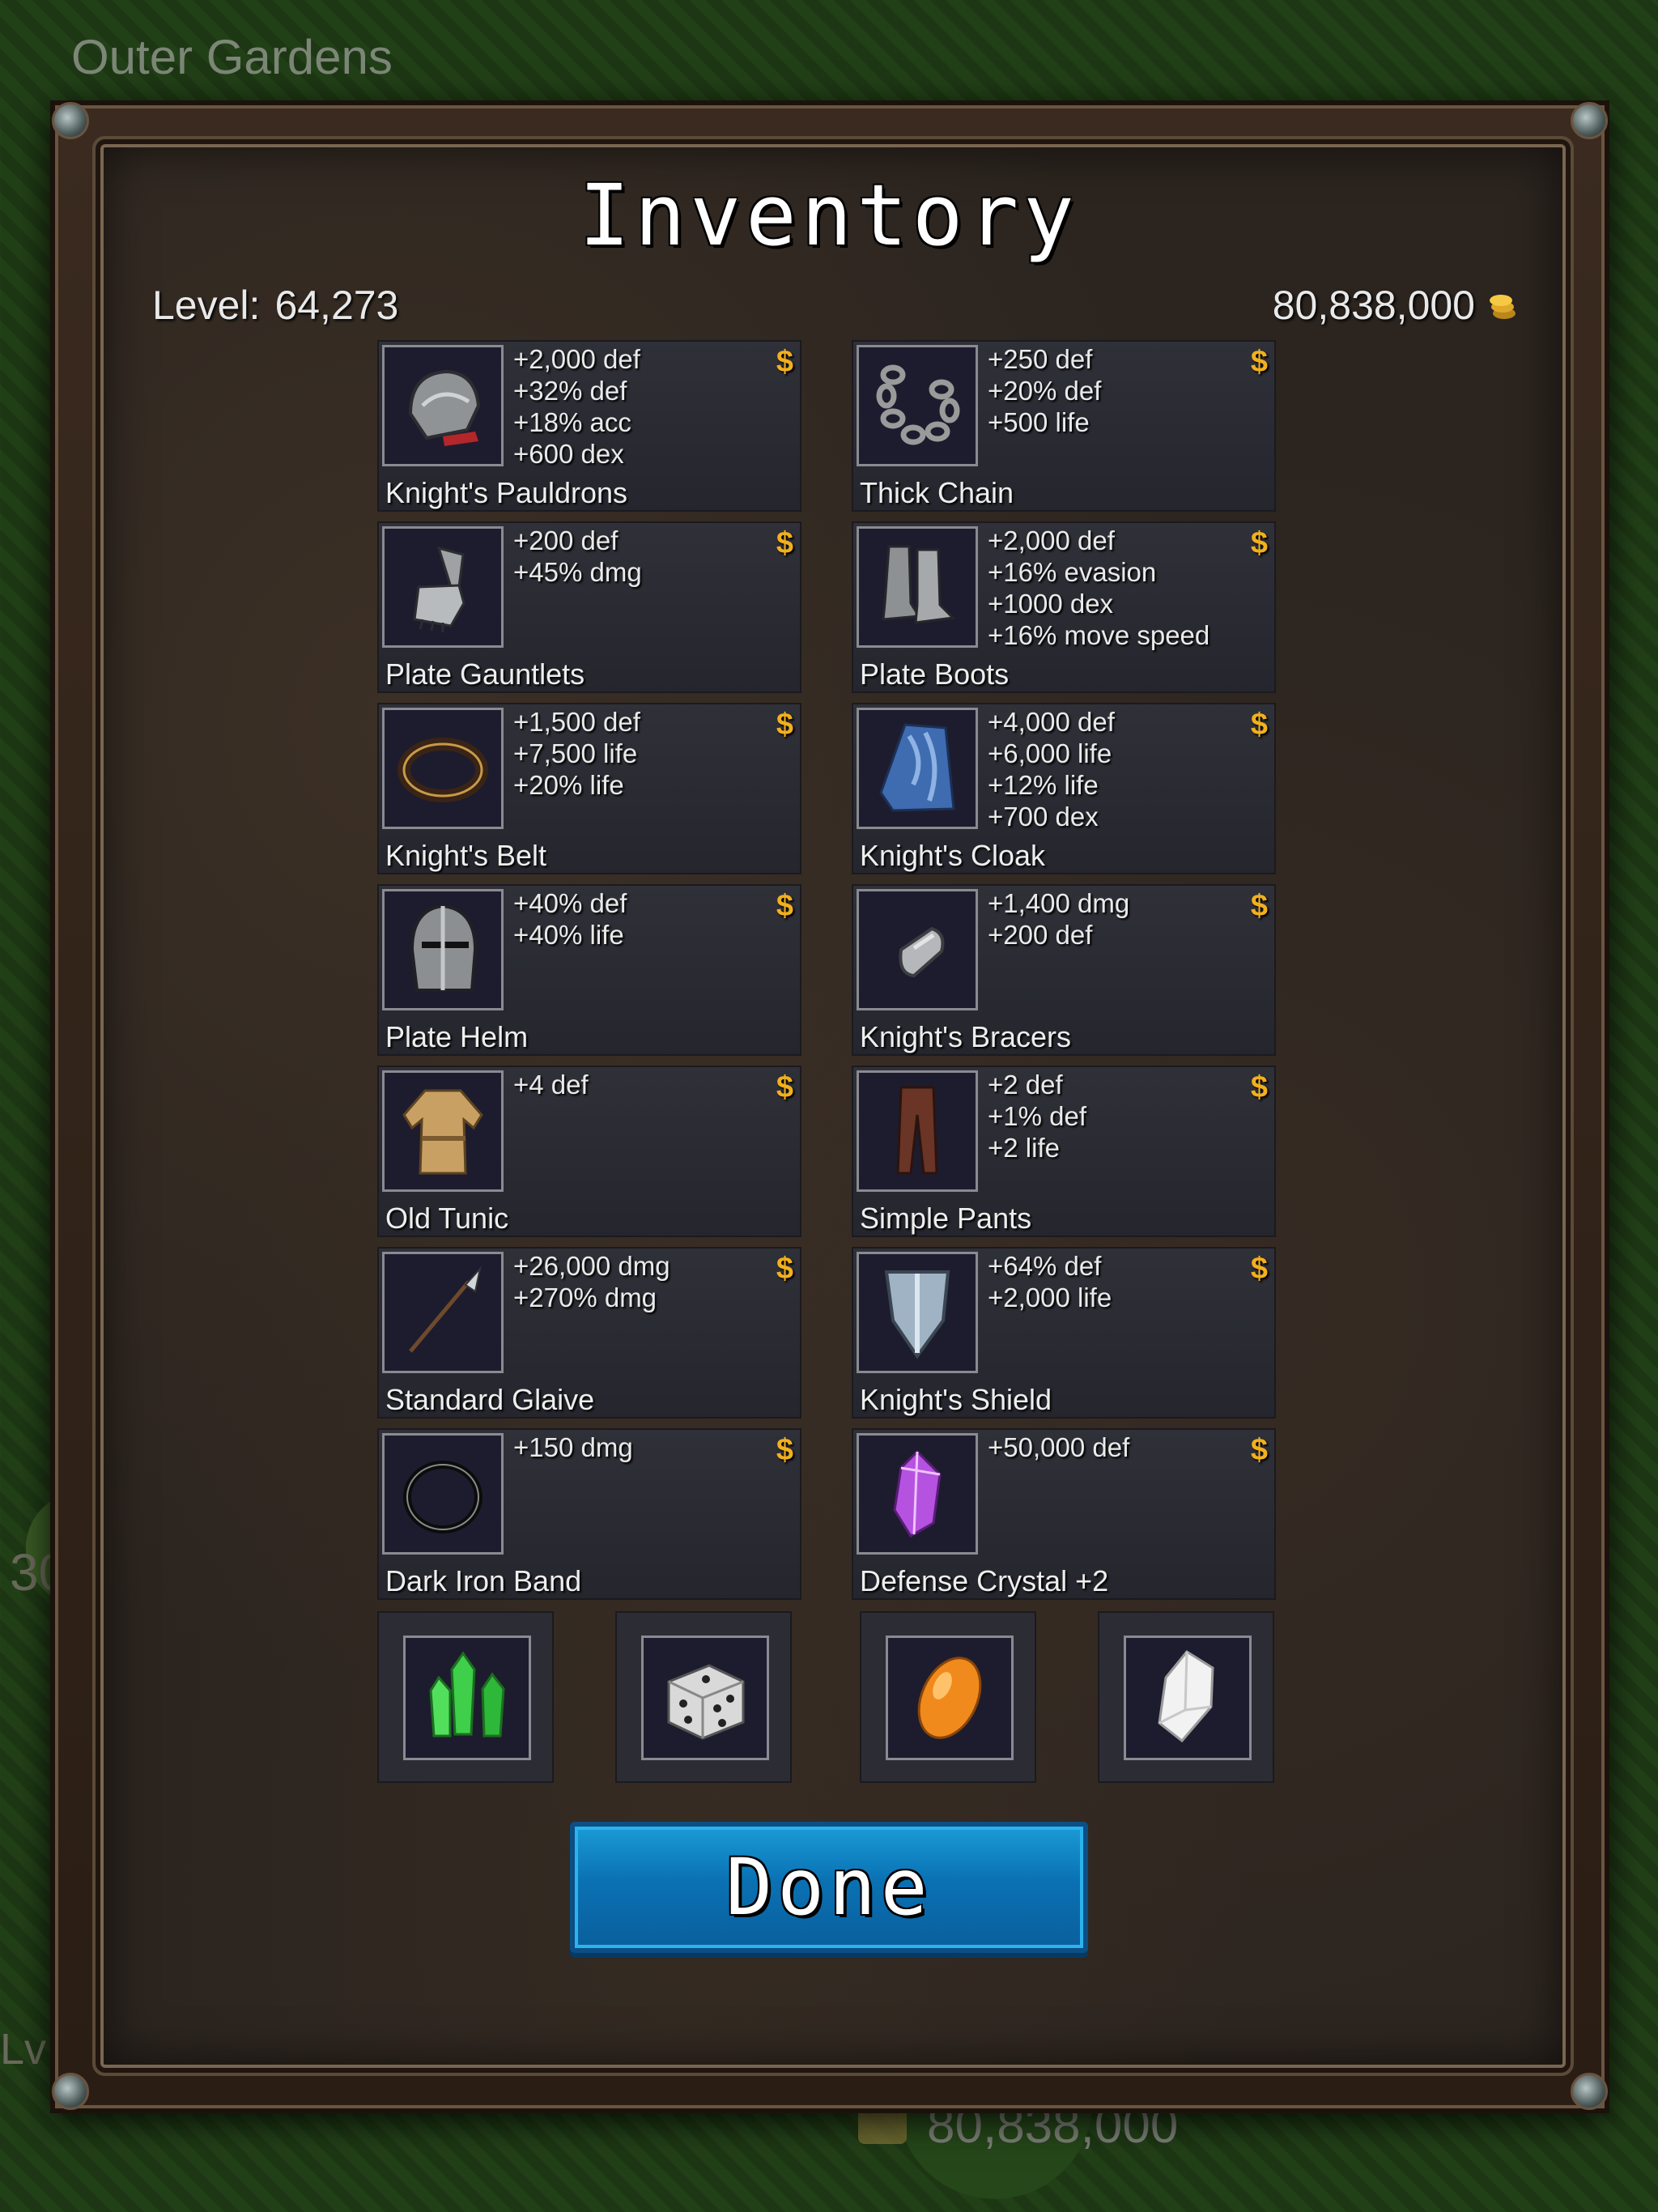 The image size is (1658, 2212). What do you see at coordinates (443, 406) in the screenshot?
I see `pauldron-icon` at bounding box center [443, 406].